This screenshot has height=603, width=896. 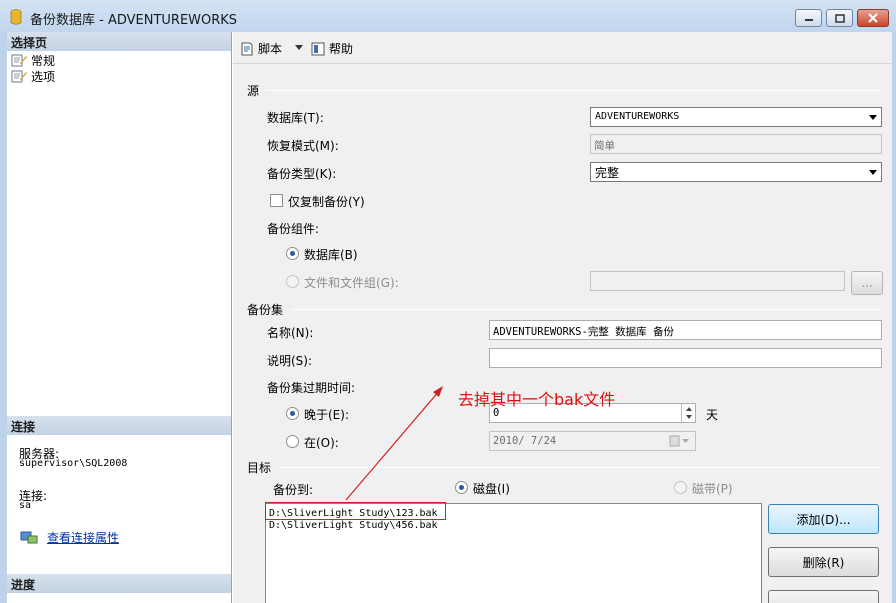 What do you see at coordinates (292, 253) in the screenshot?
I see `component-database-radio` at bounding box center [292, 253].